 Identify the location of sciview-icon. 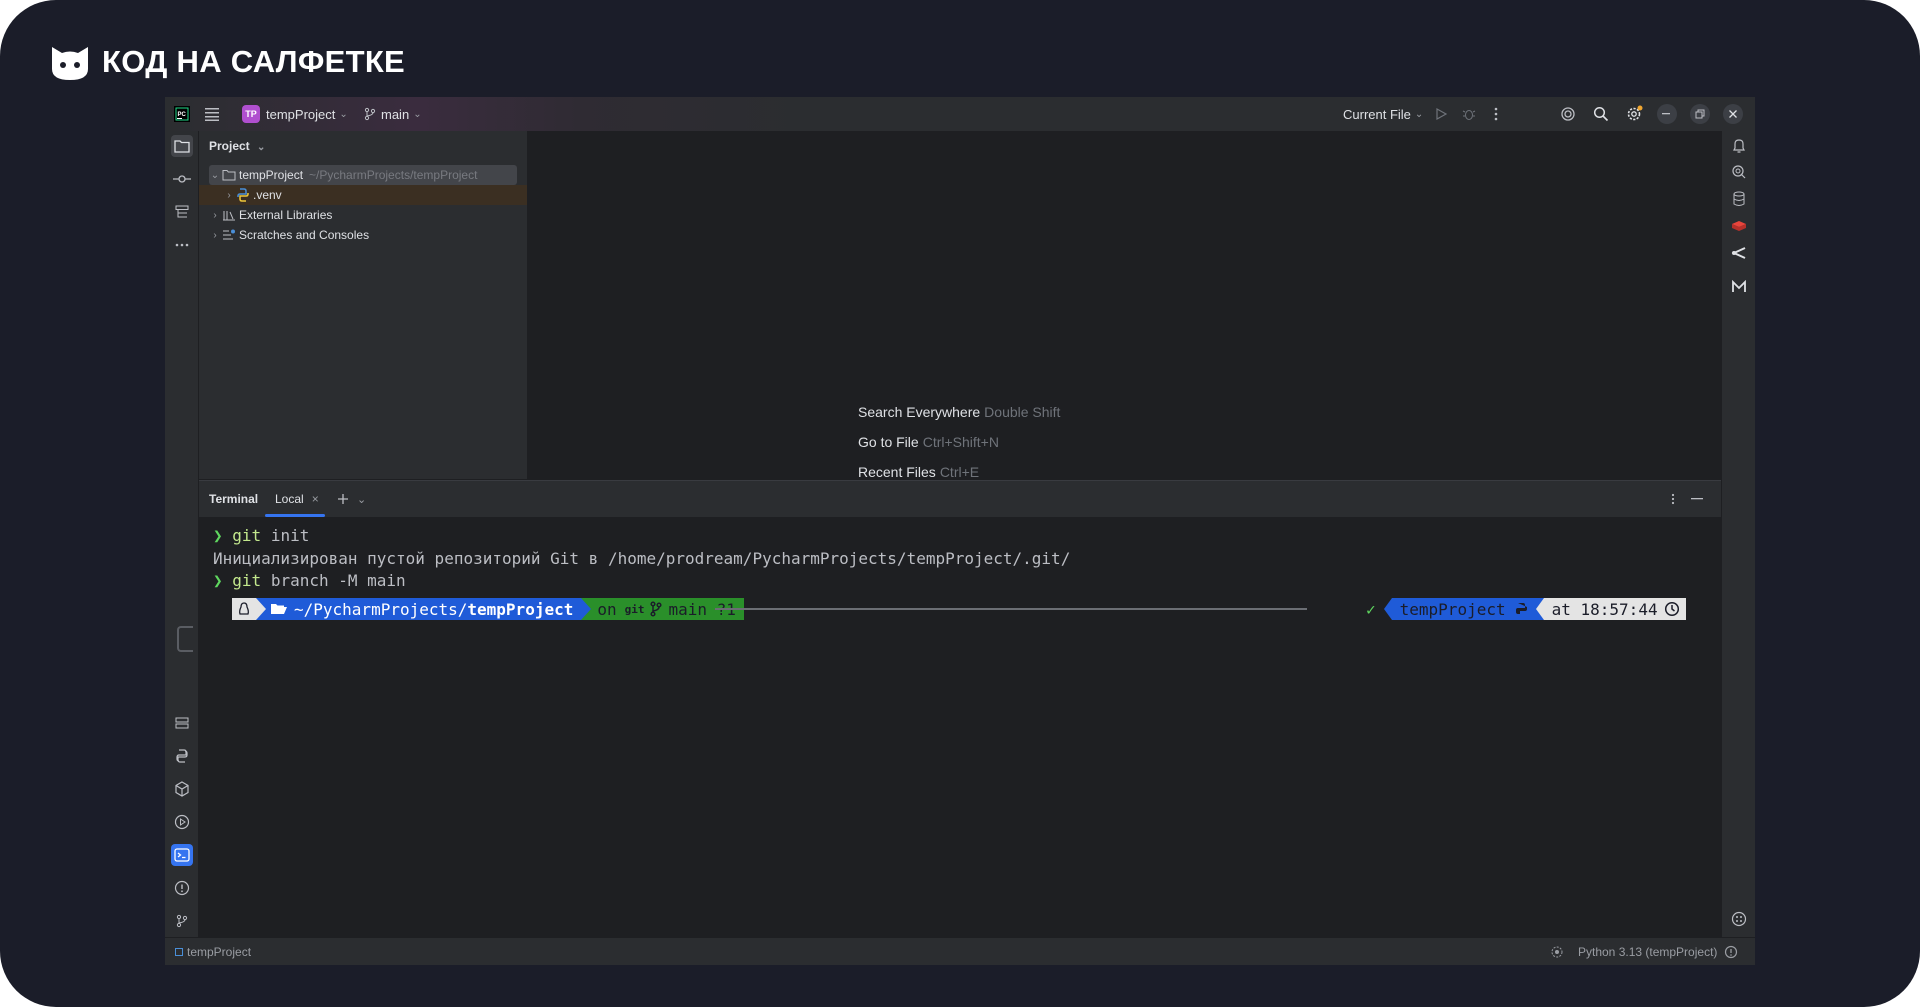
(1739, 253).